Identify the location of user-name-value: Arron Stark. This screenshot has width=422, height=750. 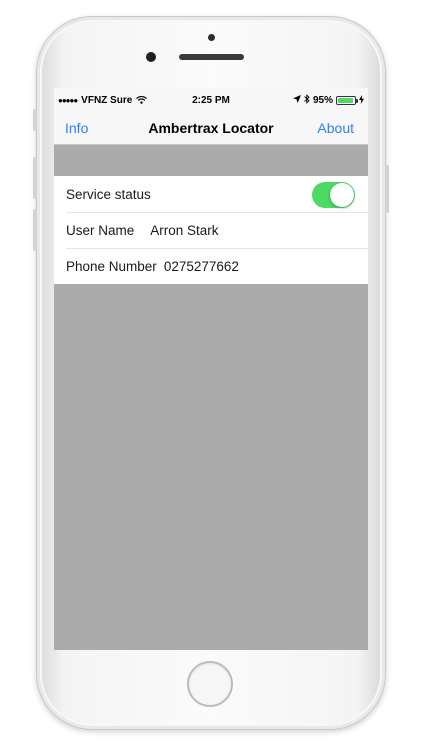
(184, 230).